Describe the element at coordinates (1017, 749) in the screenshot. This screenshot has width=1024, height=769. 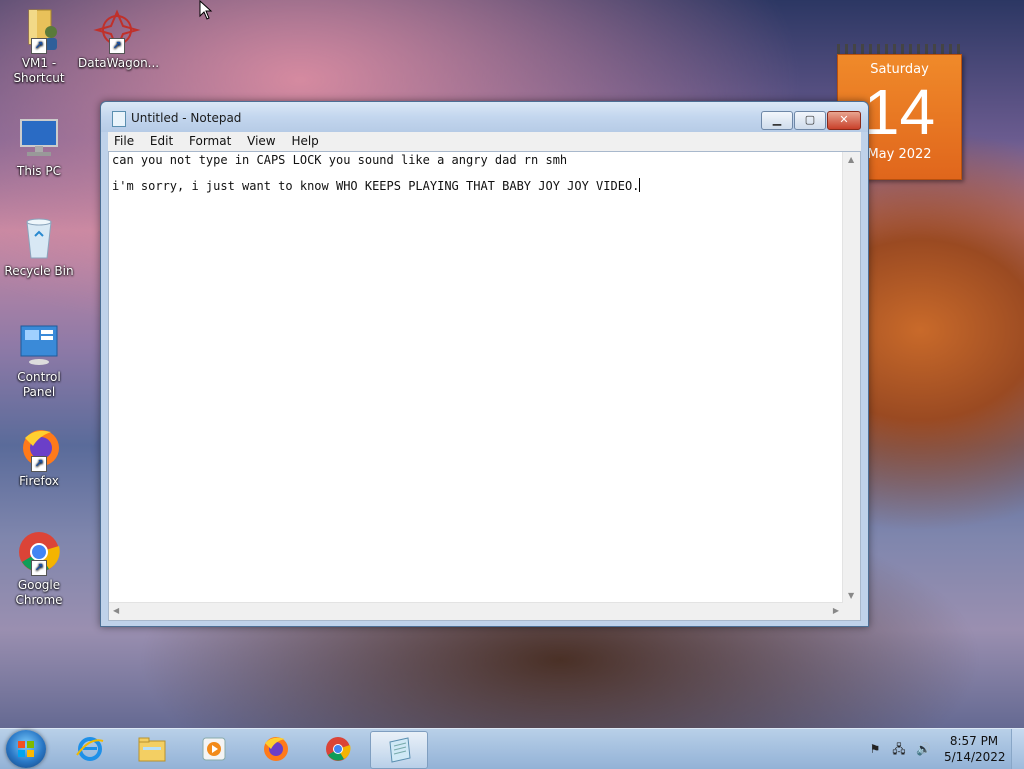
I see `show-desktop-button` at that location.